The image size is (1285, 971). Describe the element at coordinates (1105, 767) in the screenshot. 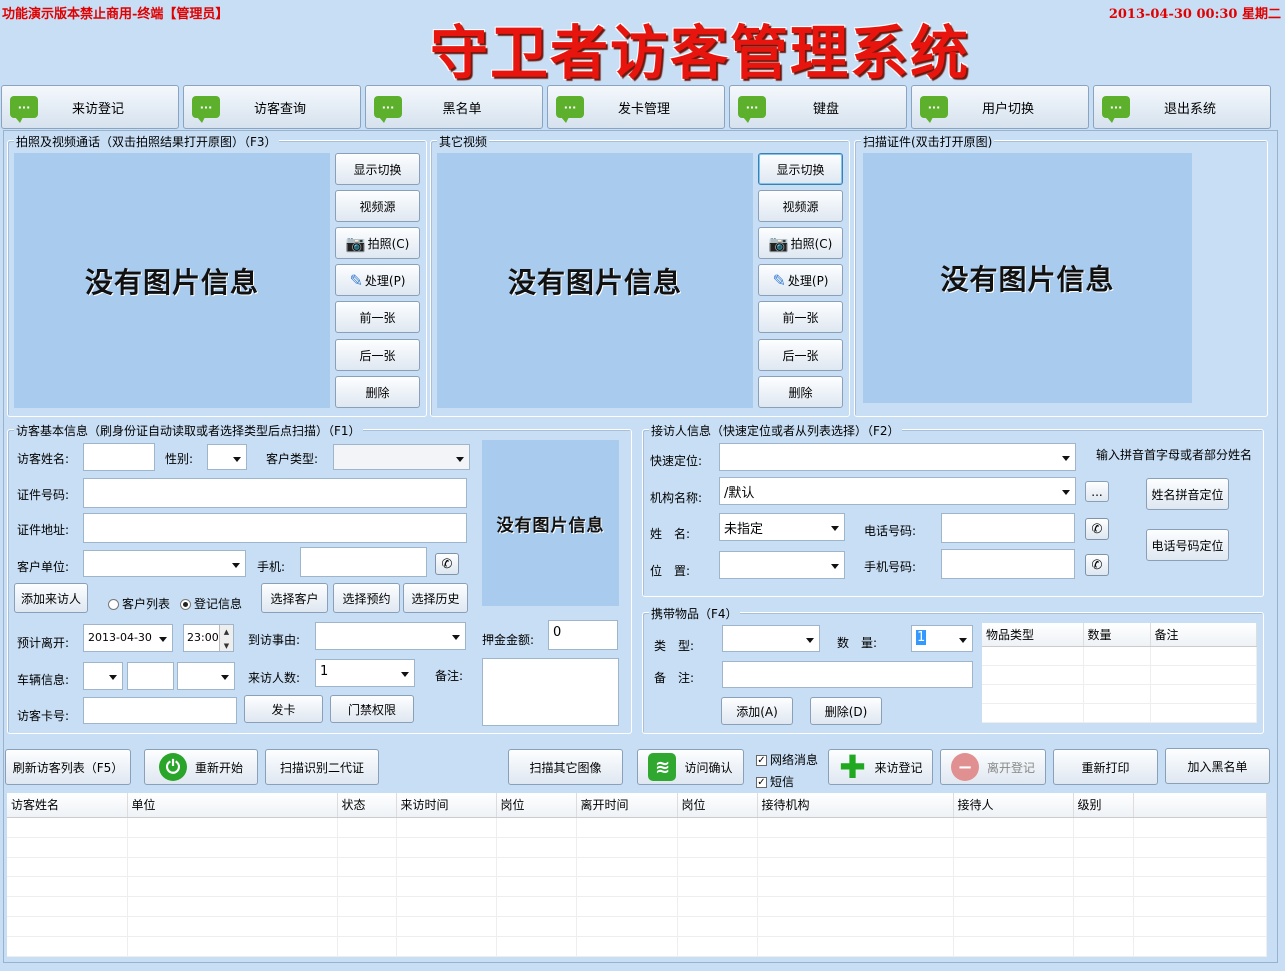

I see `reprint-button: 重新打印` at that location.